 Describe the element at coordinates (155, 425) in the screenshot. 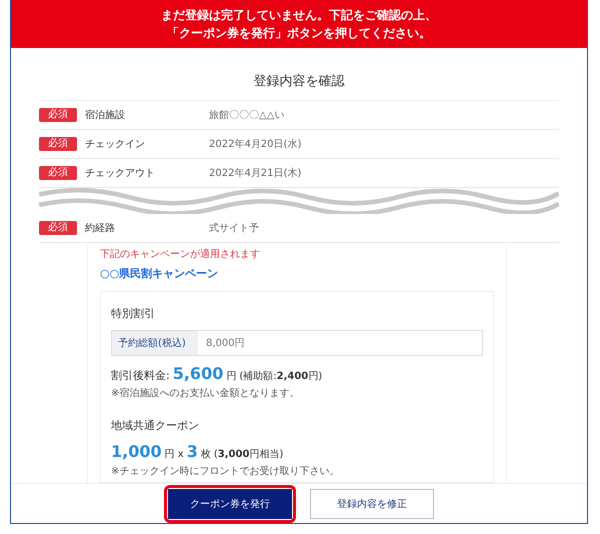

I see `section-heading: 地域共通クーポン` at that location.